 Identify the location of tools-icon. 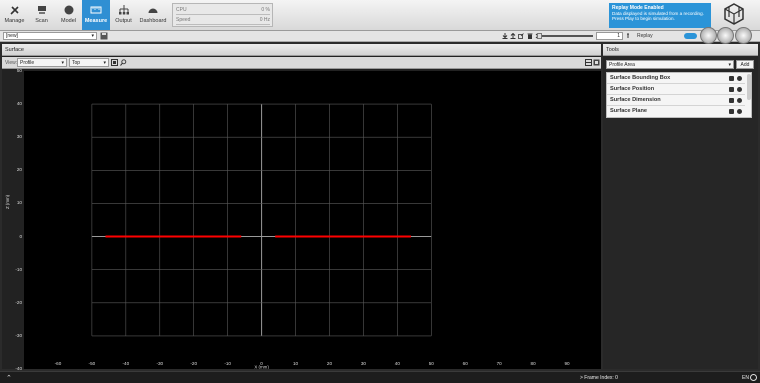
(14, 10).